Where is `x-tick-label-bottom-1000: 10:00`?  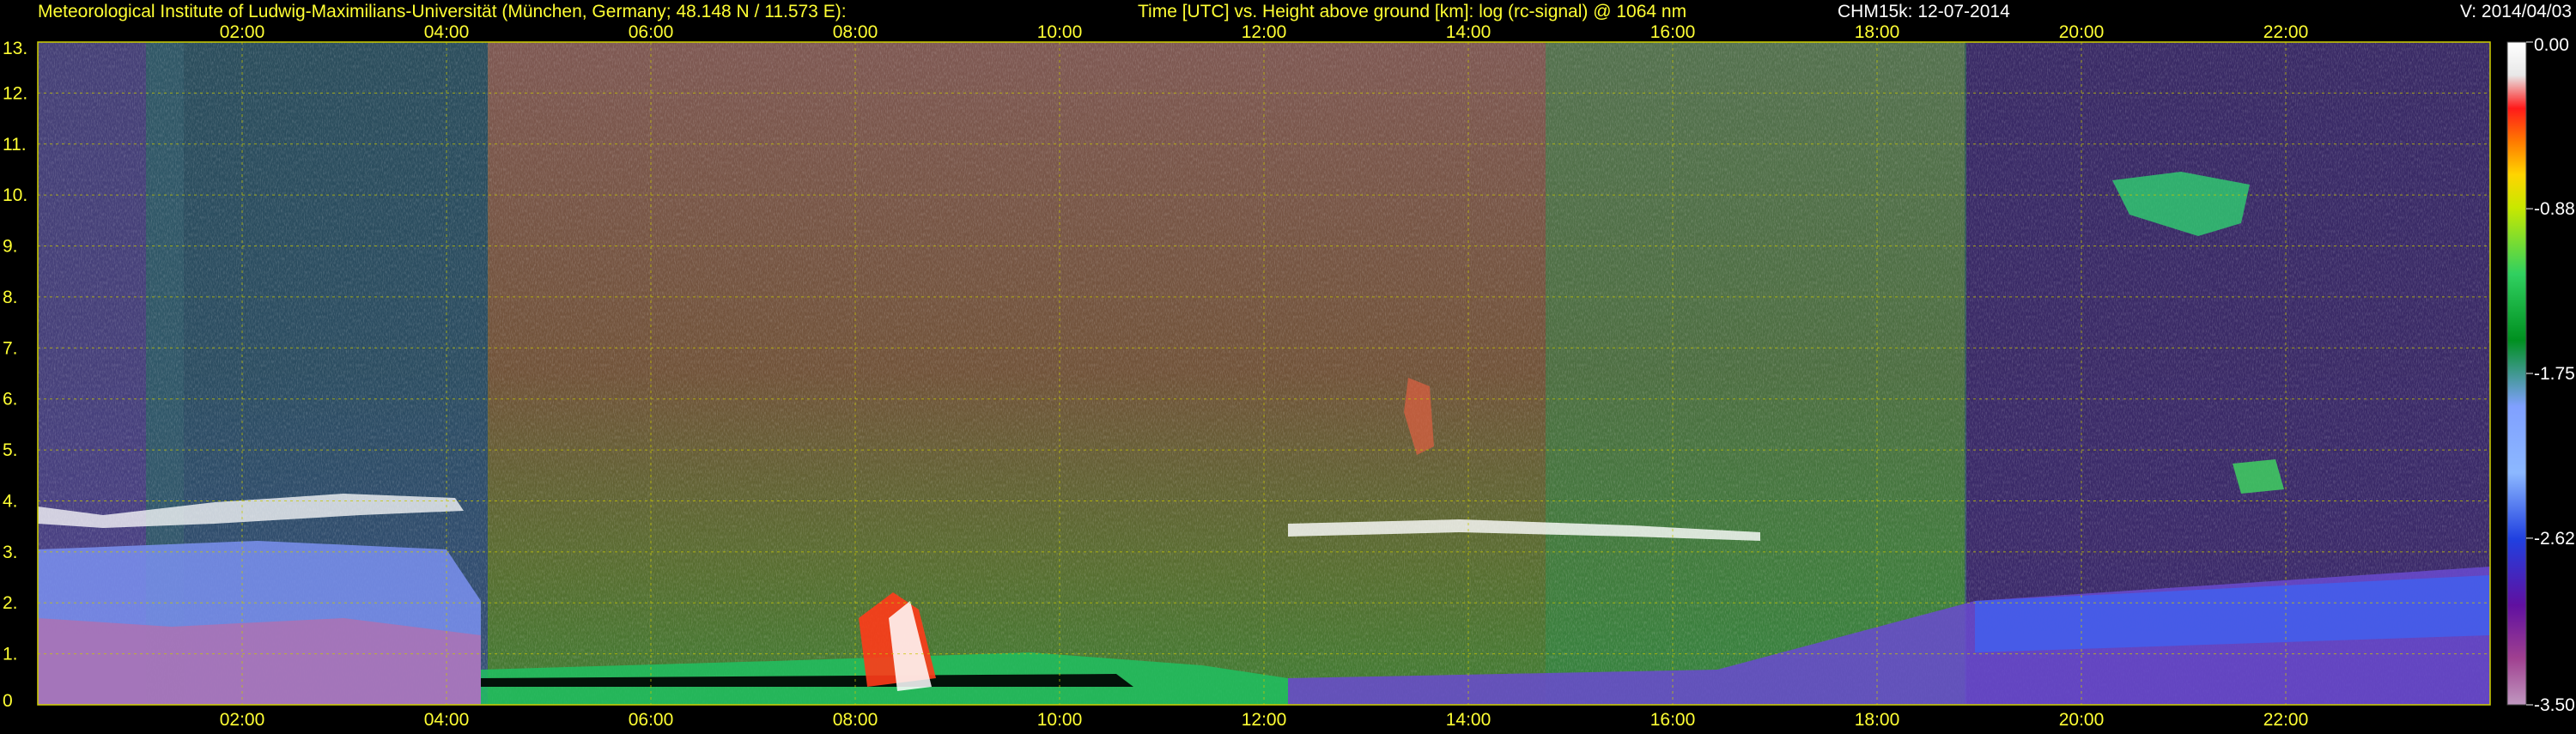
x-tick-label-bottom-1000: 10:00 is located at coordinates (1060, 720).